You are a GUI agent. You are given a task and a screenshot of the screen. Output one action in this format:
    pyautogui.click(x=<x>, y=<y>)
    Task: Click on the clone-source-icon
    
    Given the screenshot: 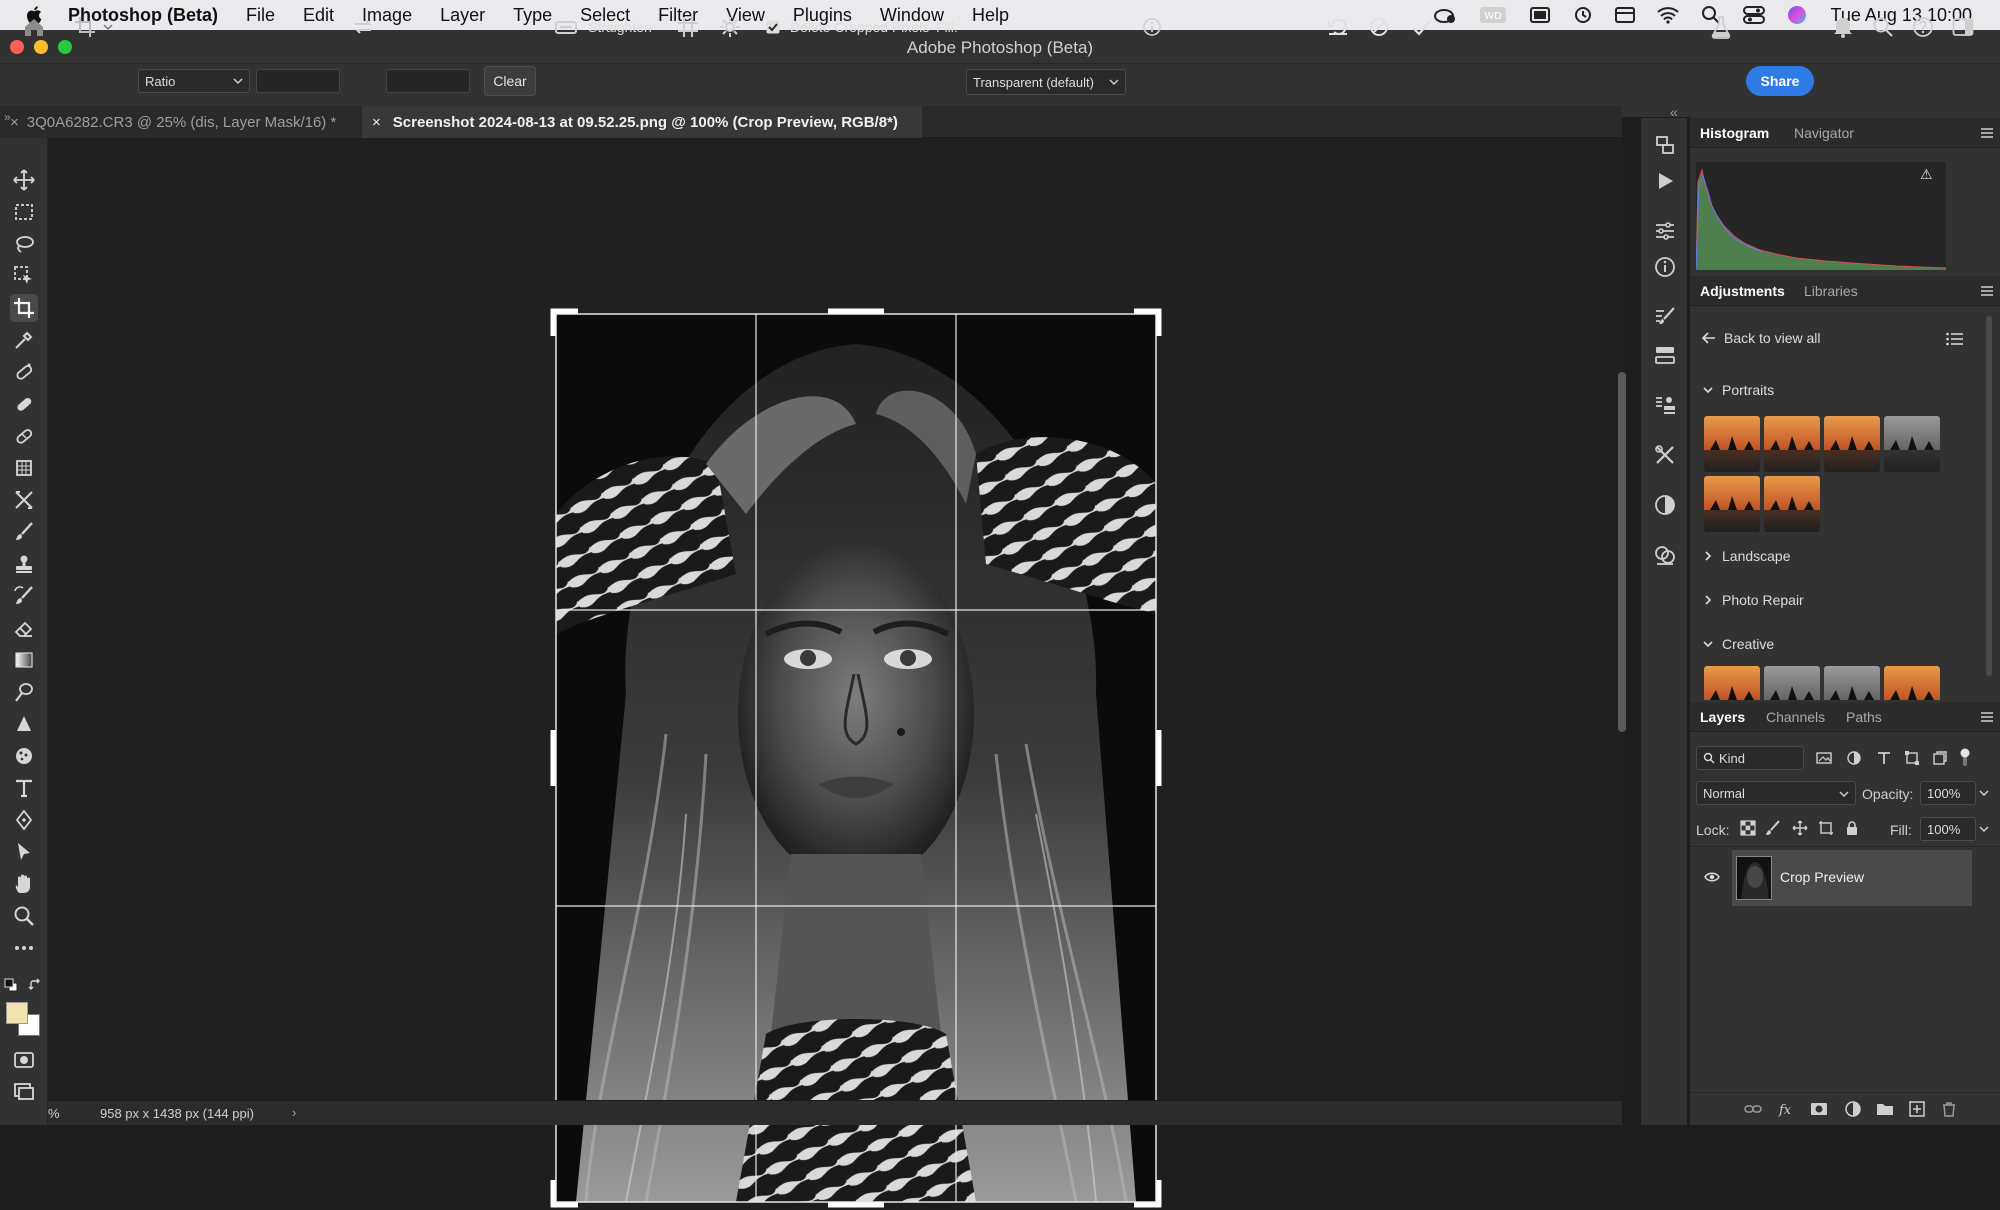 What is the action you would take?
    pyautogui.click(x=1665, y=405)
    